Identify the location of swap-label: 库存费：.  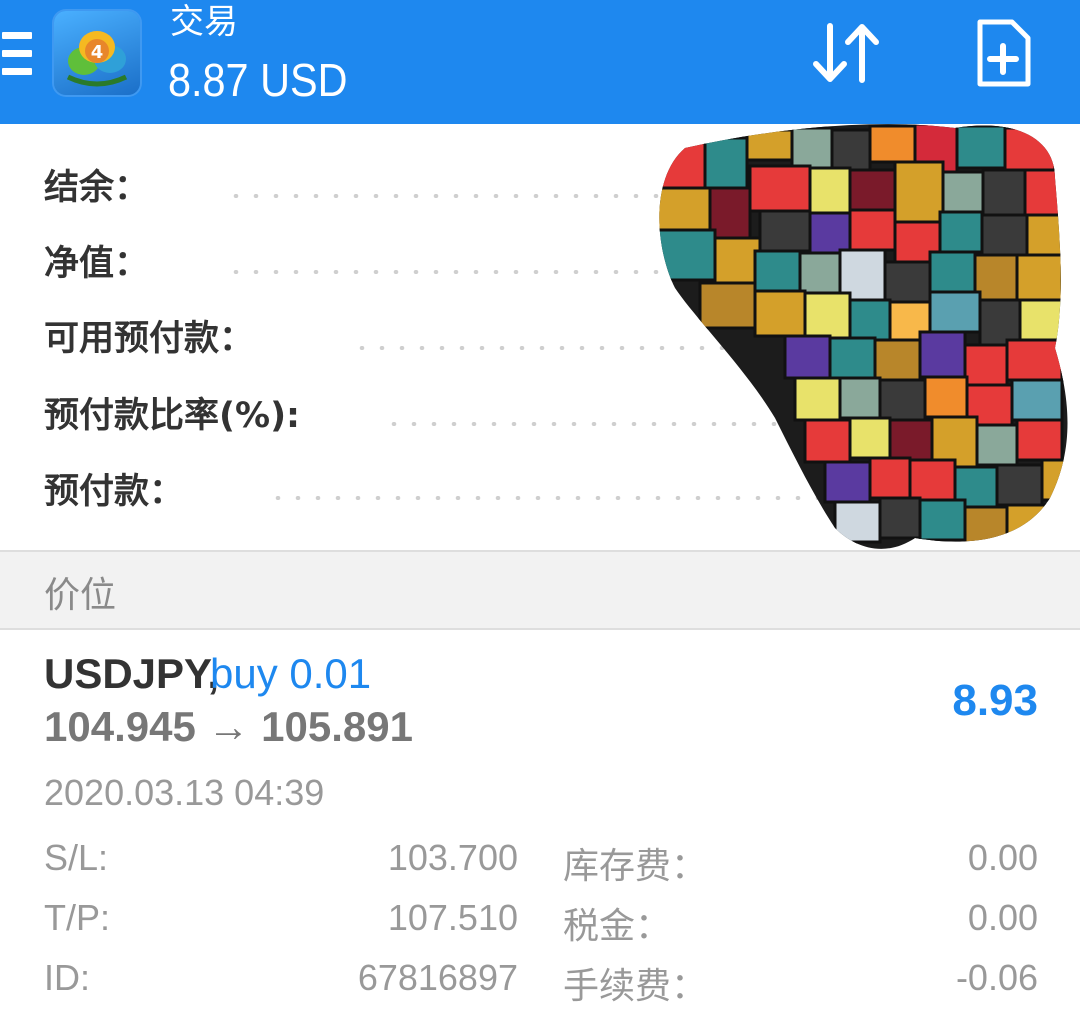
(635, 865).